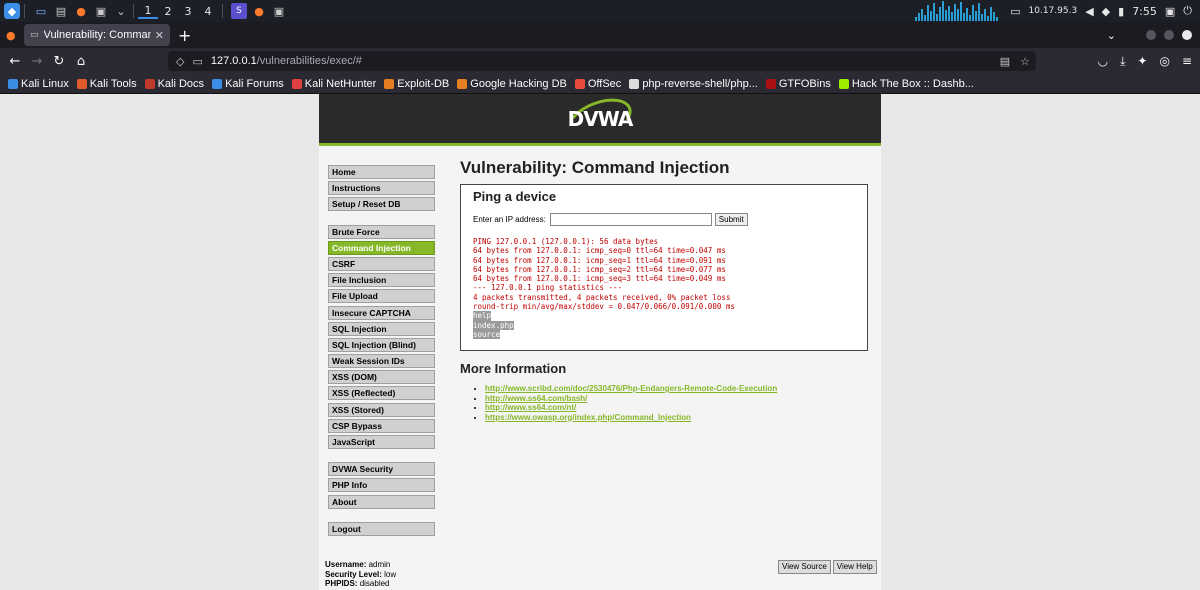  I want to click on bookmark-item: Kali Linux, so click(38, 84).